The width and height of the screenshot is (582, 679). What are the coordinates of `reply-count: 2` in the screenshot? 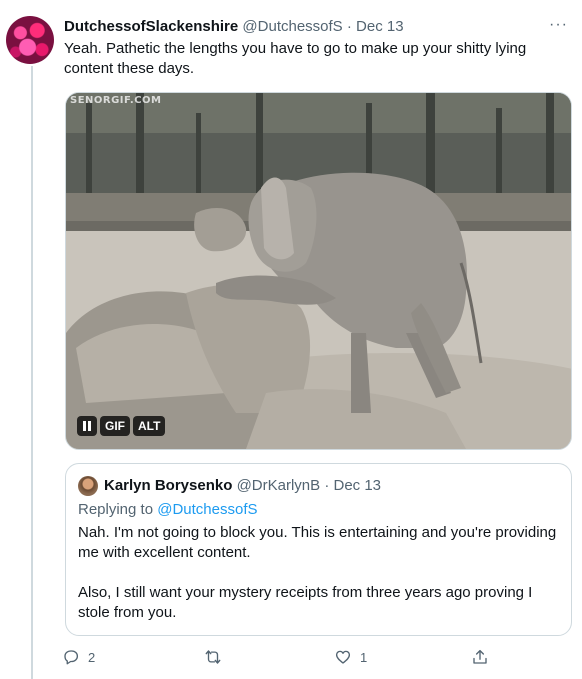 It's located at (92, 657).